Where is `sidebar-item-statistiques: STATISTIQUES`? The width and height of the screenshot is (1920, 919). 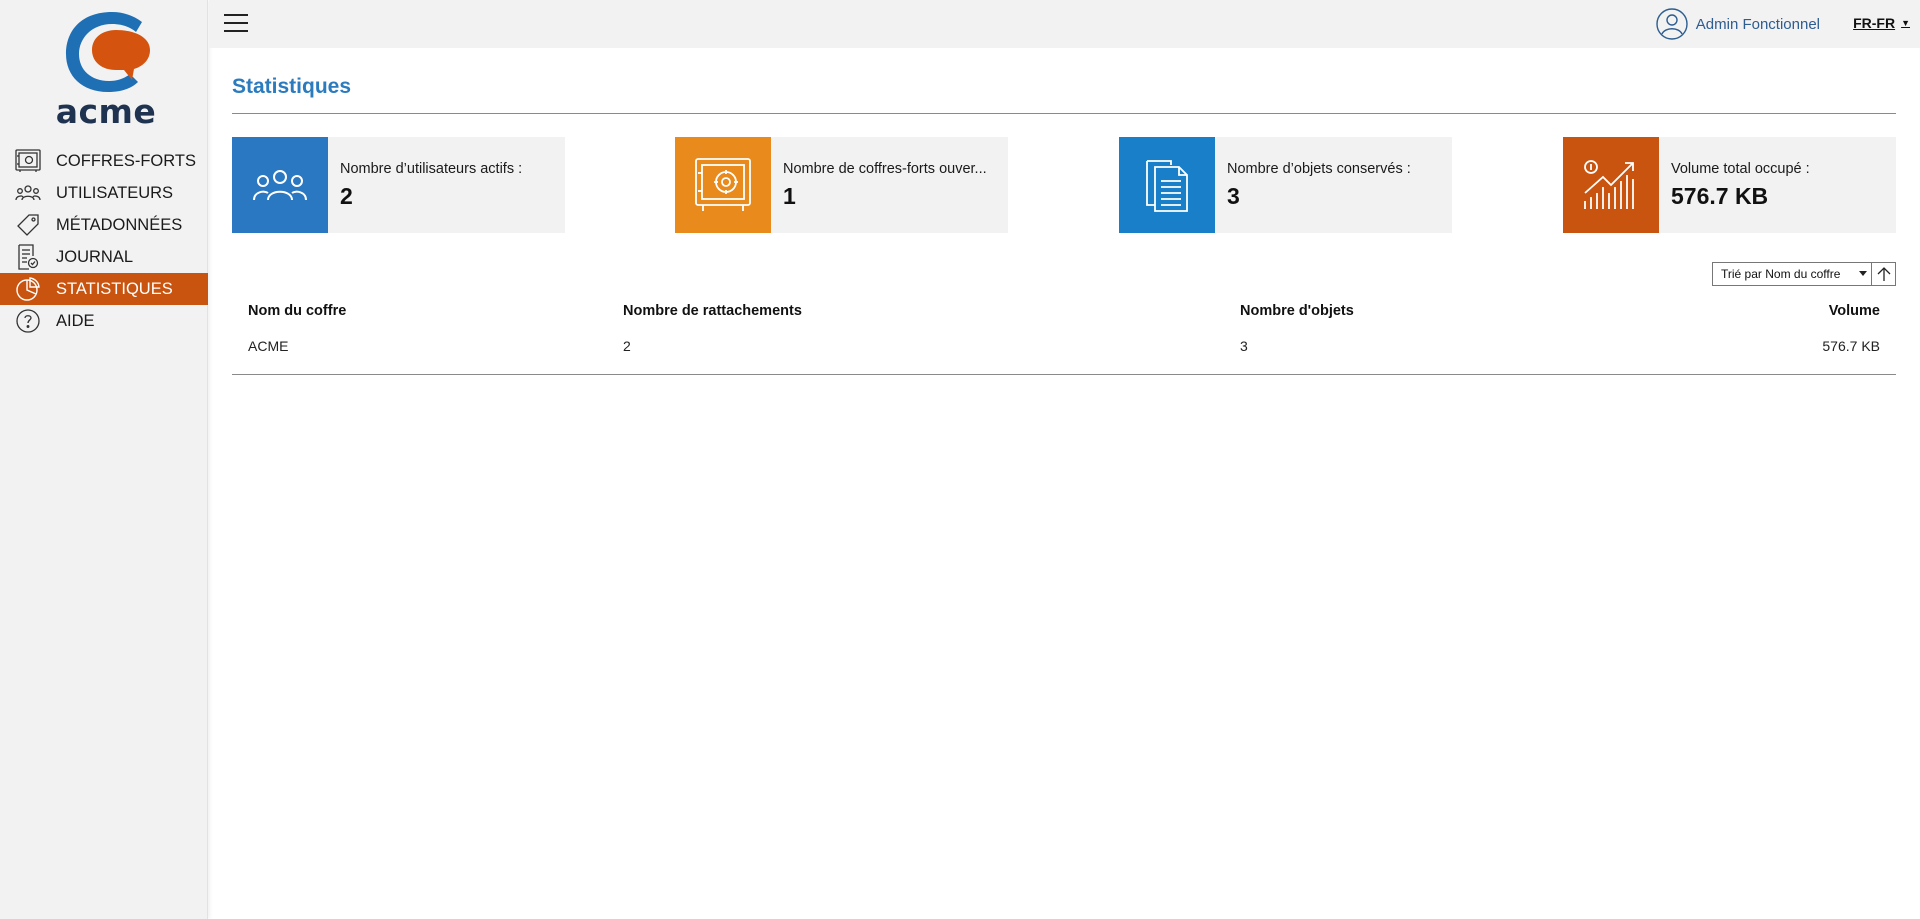
sidebar-item-statistiques: STATISTIQUES is located at coordinates (104, 289).